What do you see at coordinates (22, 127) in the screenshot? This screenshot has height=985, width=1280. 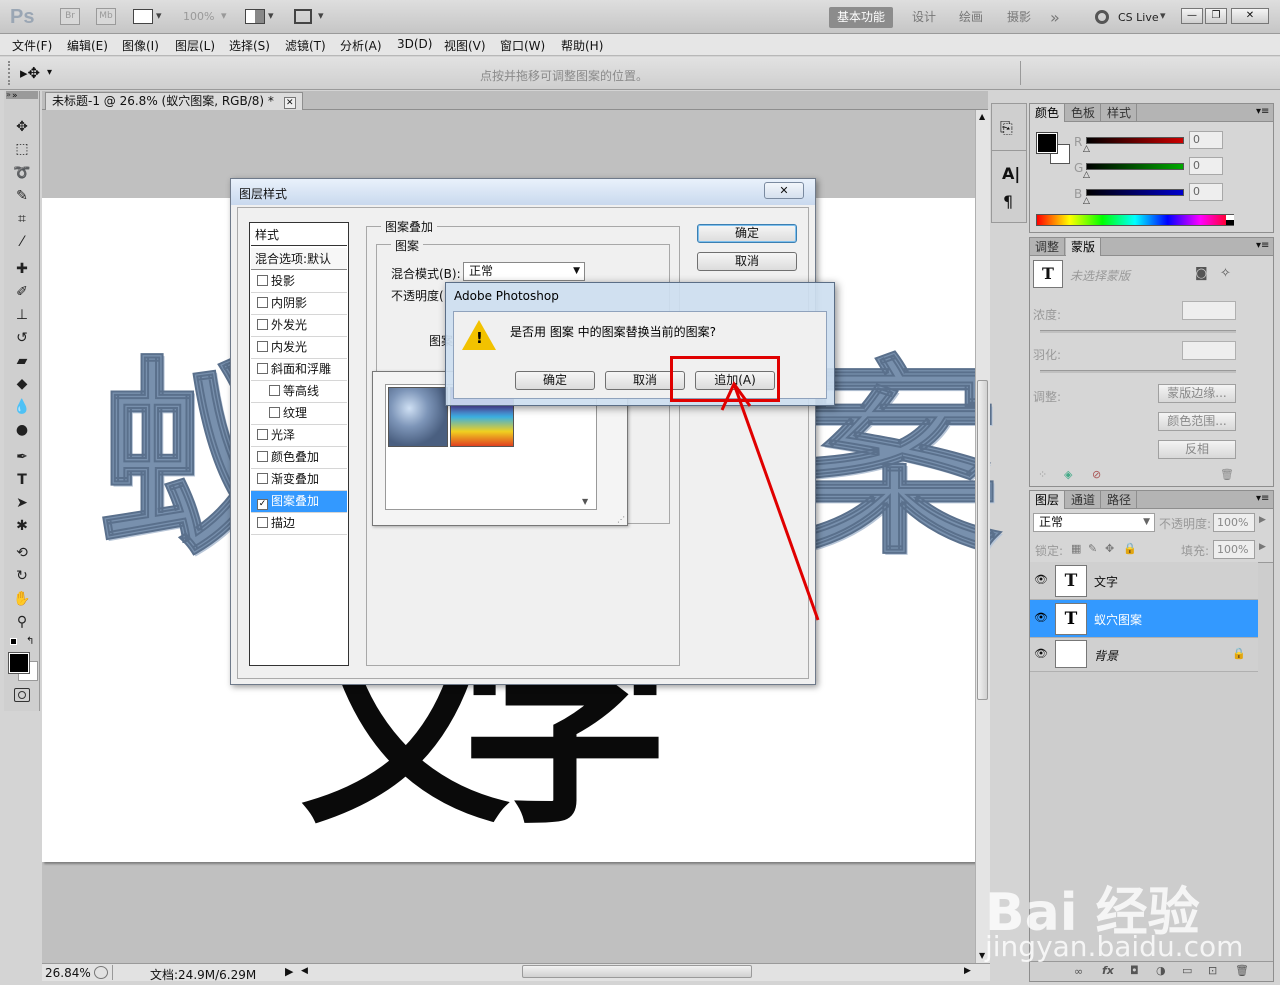 I see `move-tool-icon: ✥` at bounding box center [22, 127].